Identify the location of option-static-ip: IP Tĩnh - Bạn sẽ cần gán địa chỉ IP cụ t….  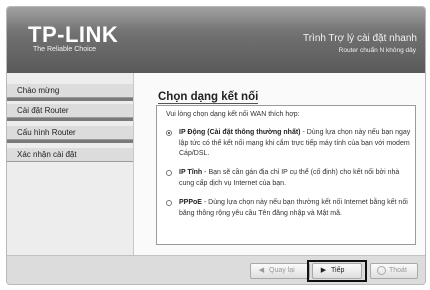
(288, 178).